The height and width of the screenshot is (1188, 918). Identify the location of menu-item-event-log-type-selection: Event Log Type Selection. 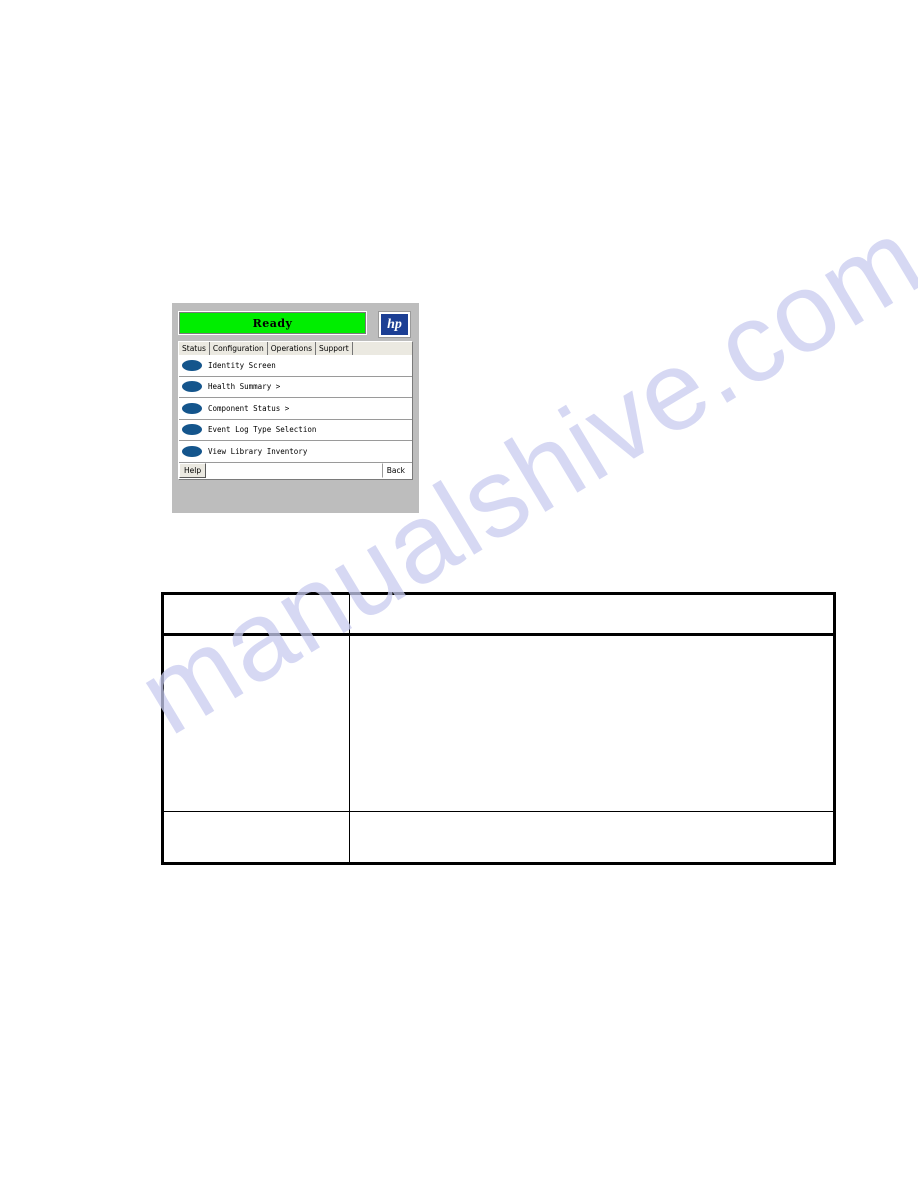
(295, 430).